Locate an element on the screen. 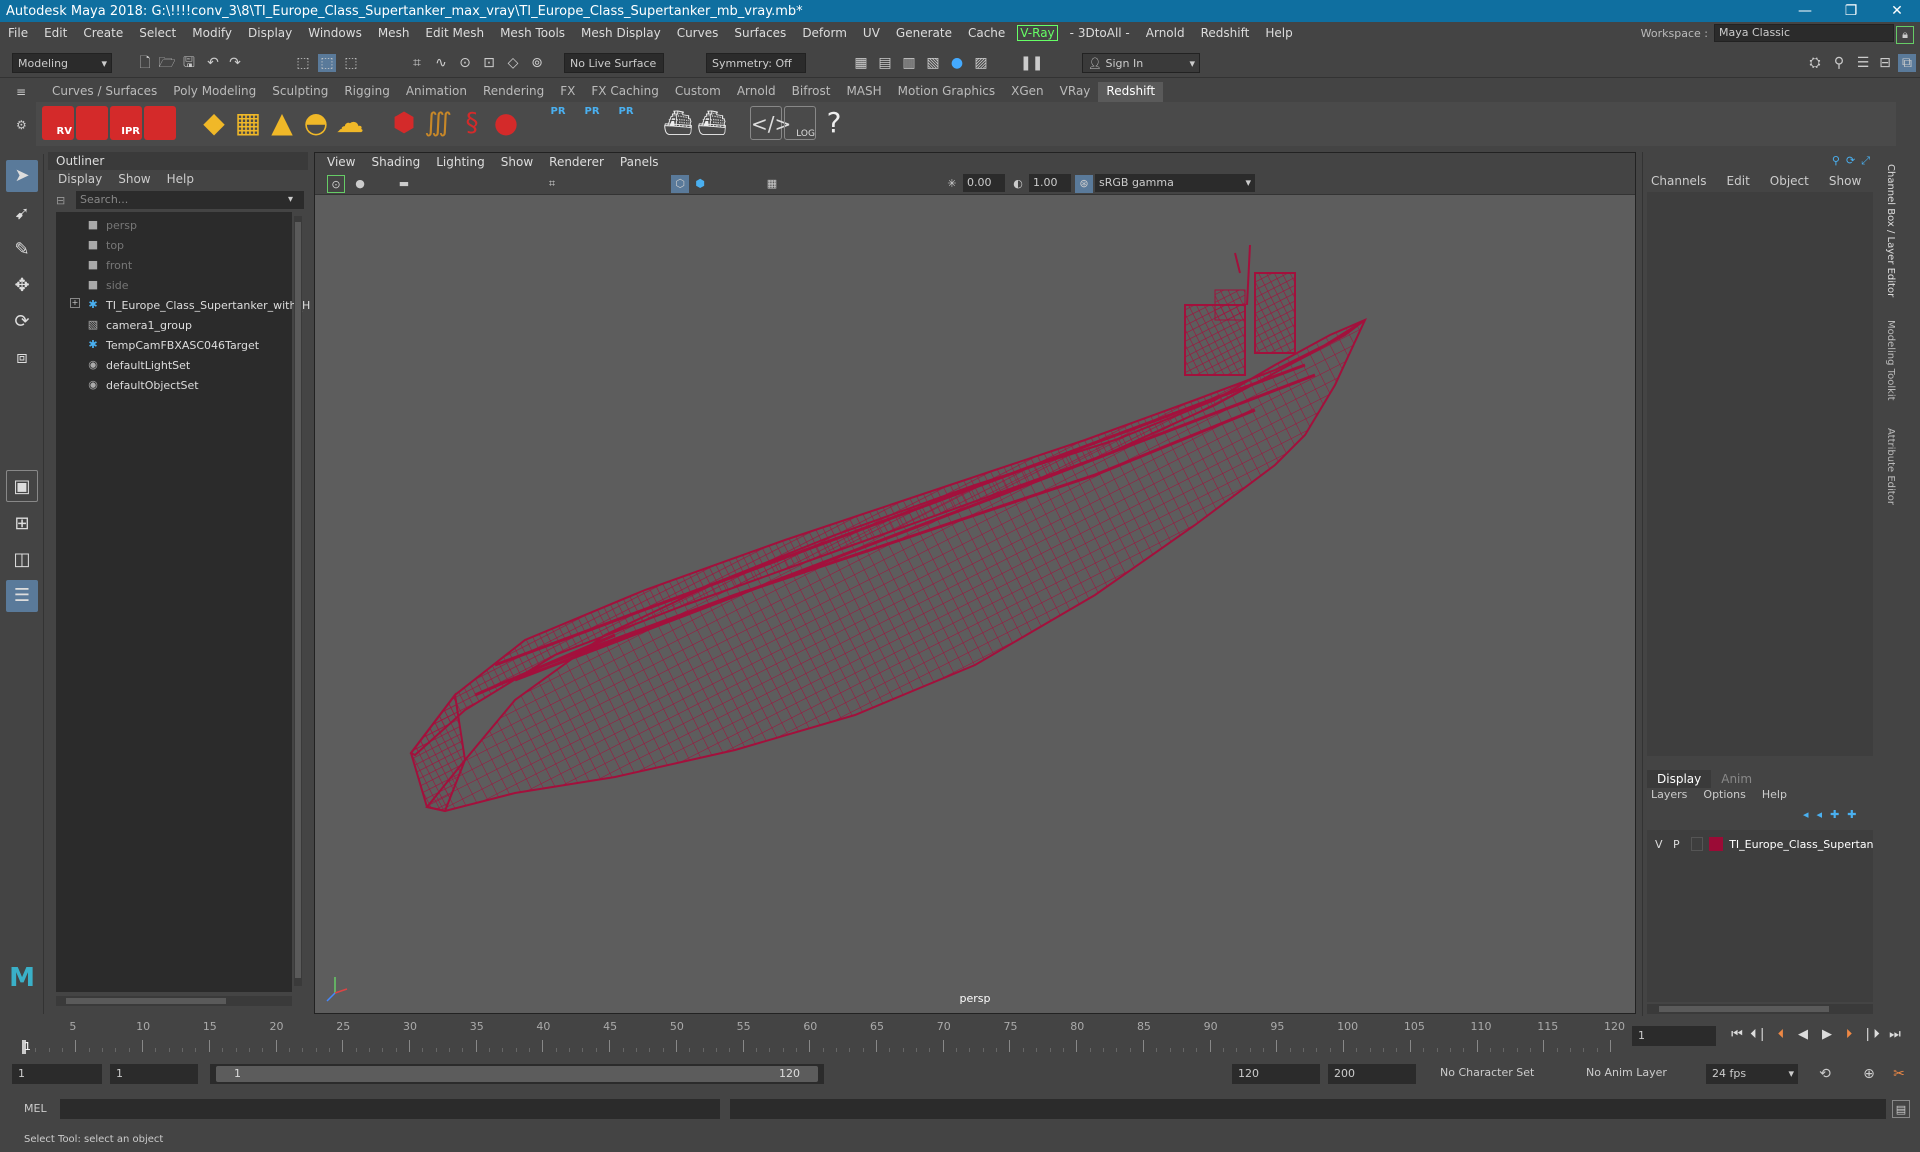 This screenshot has width=1920, height=1152. snap-point-icon: ⊙ is located at coordinates (465, 63).